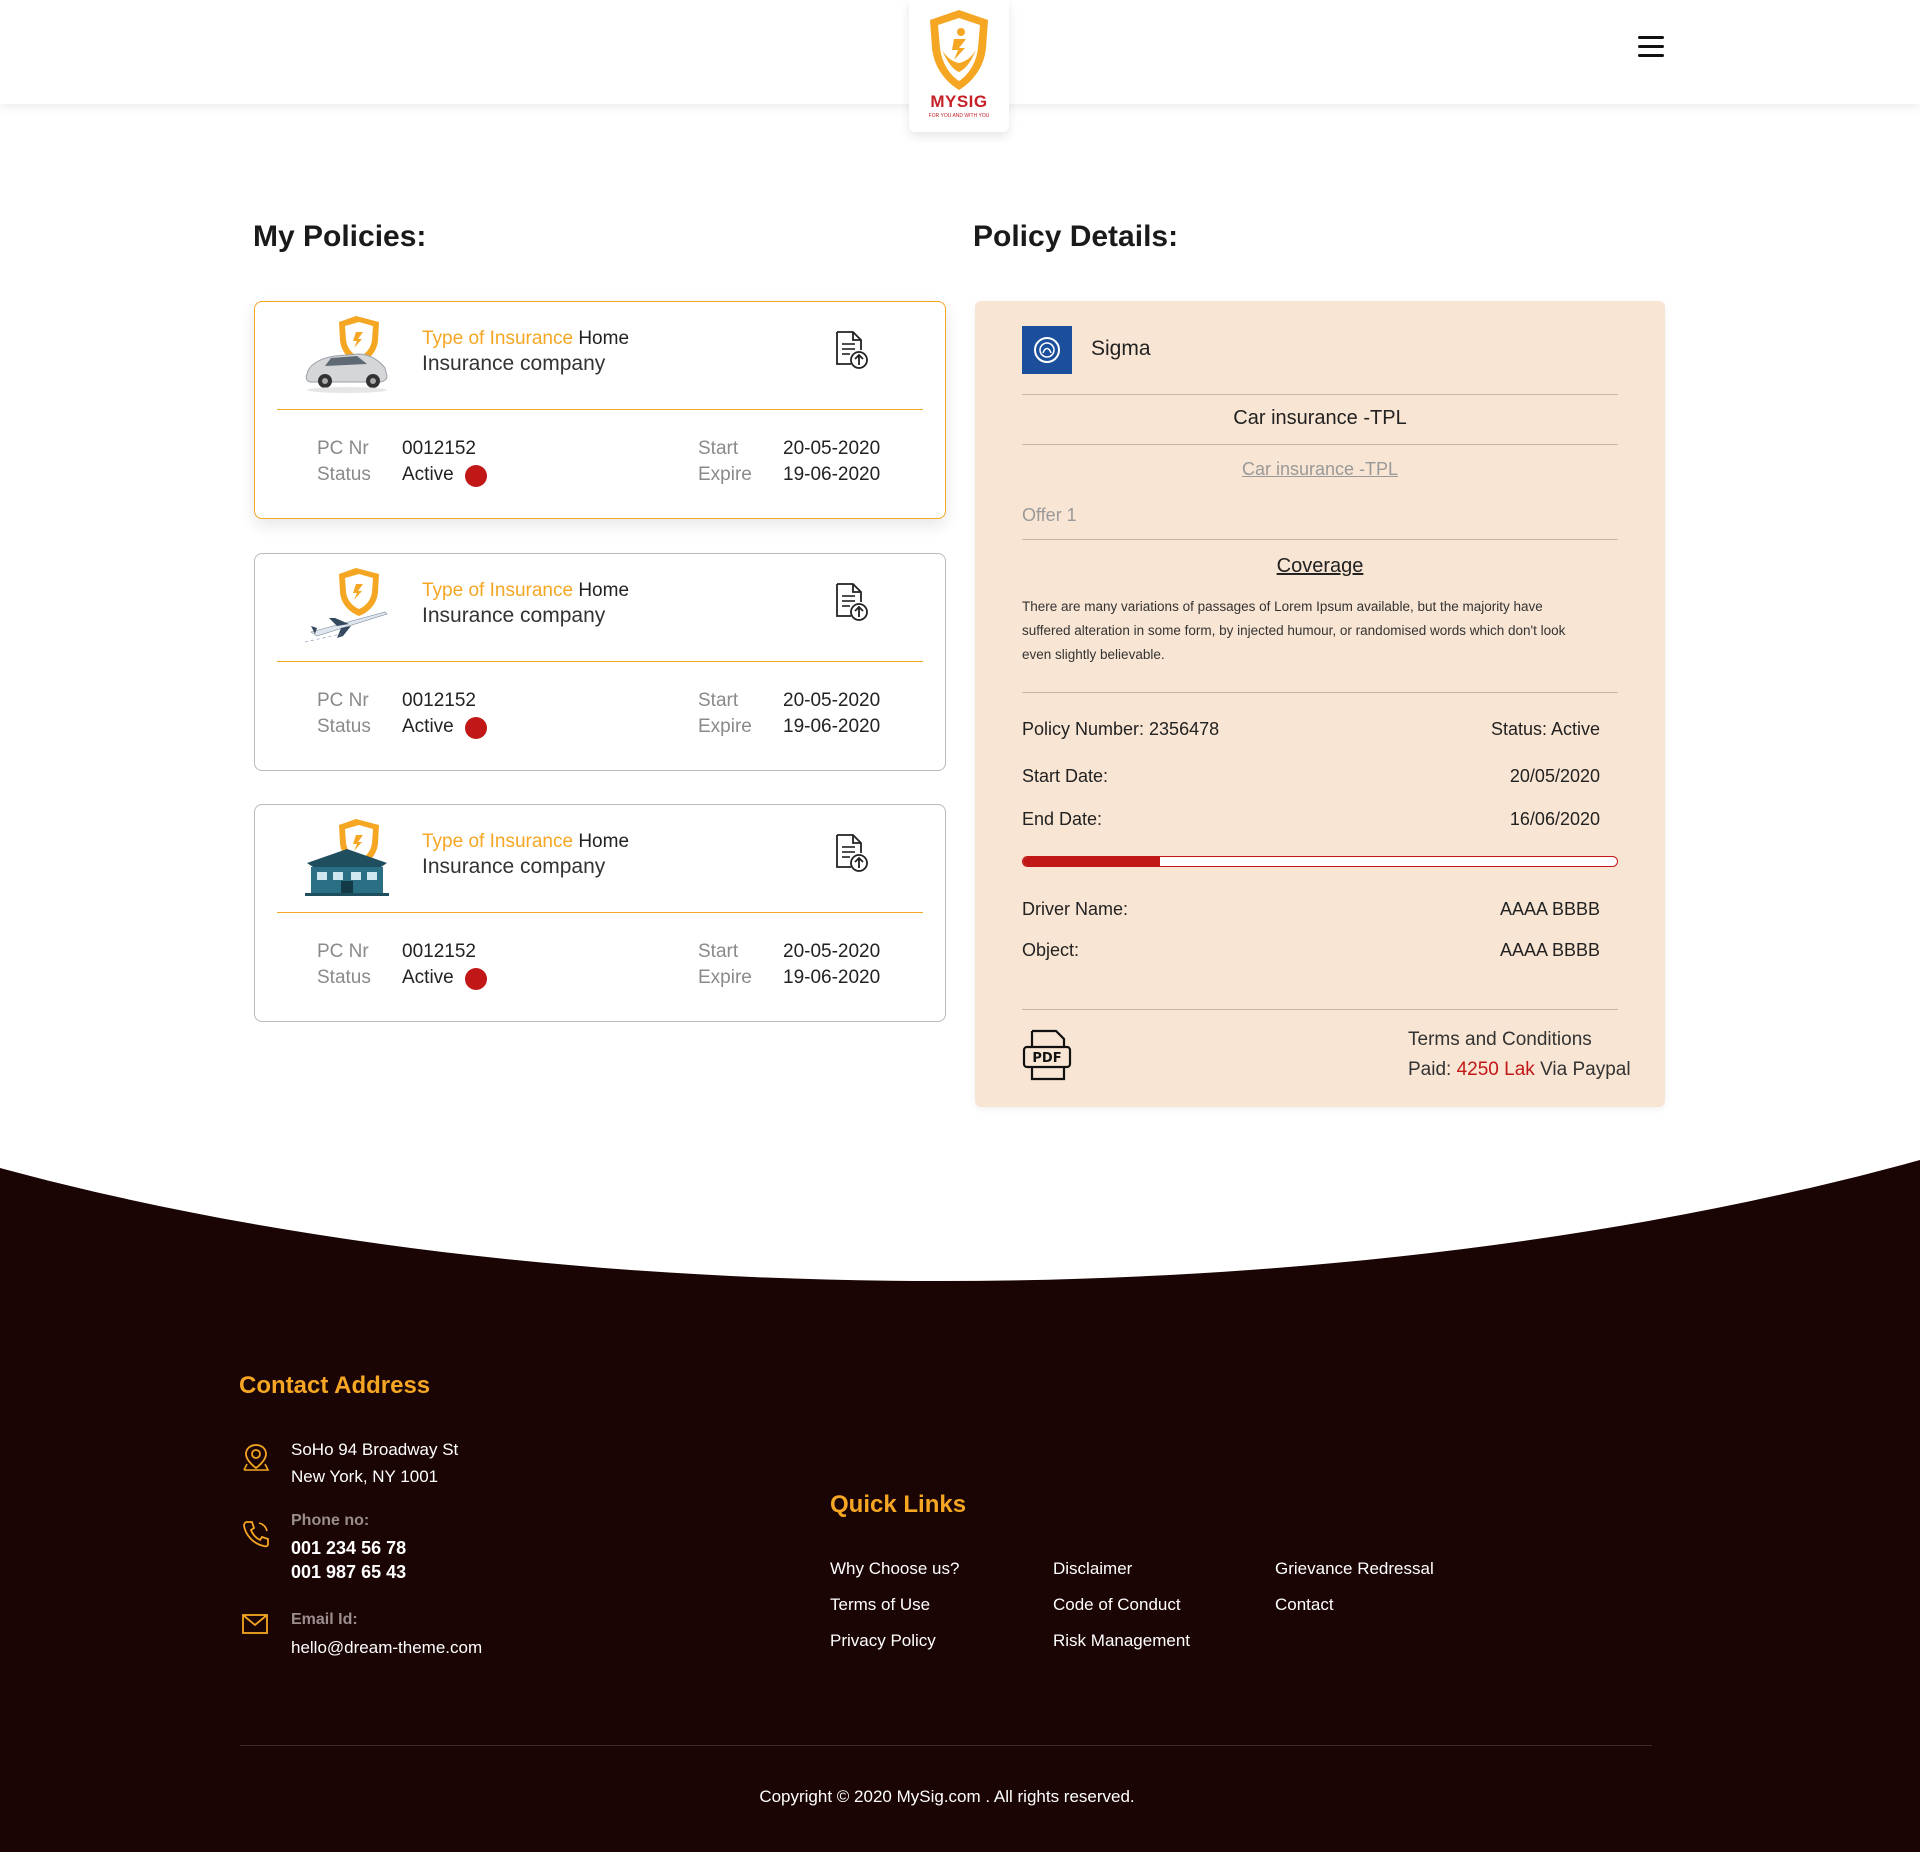  Describe the element at coordinates (1311, 950) in the screenshot. I see `object-row: Object: AAAA BBBB` at that location.